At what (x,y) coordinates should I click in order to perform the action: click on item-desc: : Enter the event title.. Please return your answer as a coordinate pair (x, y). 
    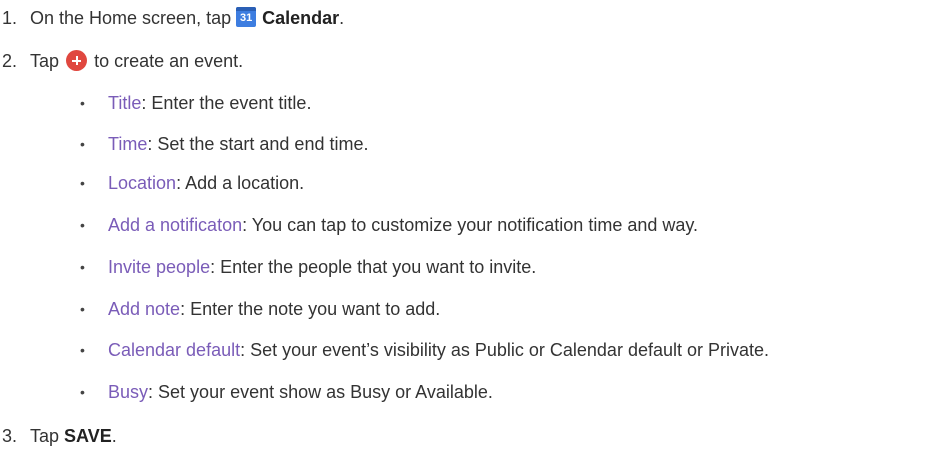
    Looking at the image, I should click on (226, 103).